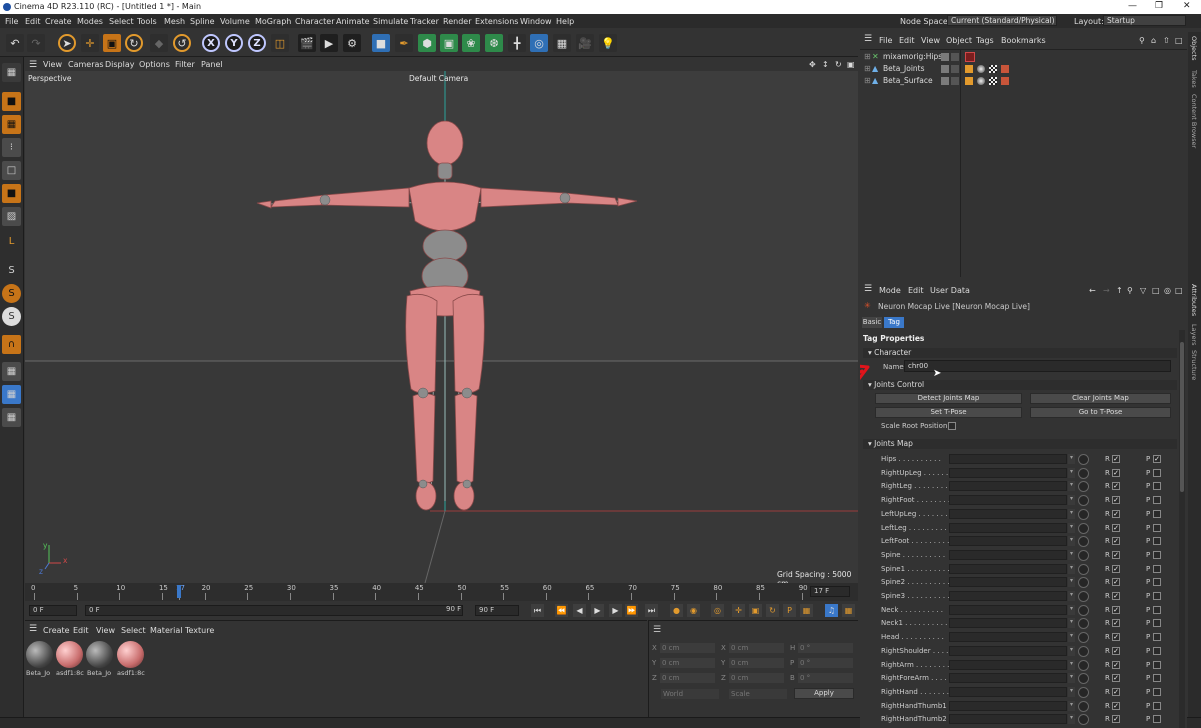 This screenshot has height=728, width=1201. What do you see at coordinates (1194, 48) in the screenshot?
I see `tab-objects: Objects` at bounding box center [1194, 48].